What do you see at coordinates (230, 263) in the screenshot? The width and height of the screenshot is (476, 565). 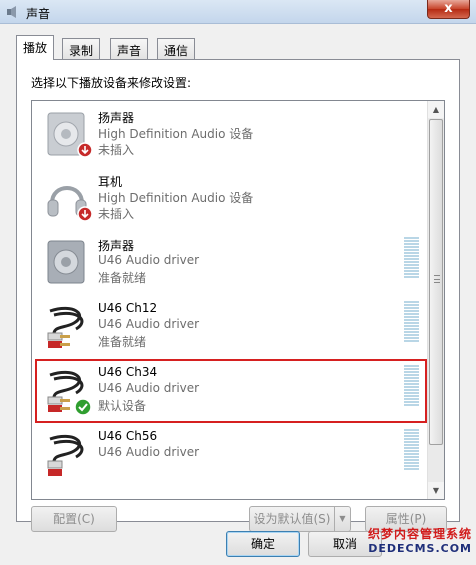 I see `device-item: 扬声器 U46 Audio driver 准备就绪` at bounding box center [230, 263].